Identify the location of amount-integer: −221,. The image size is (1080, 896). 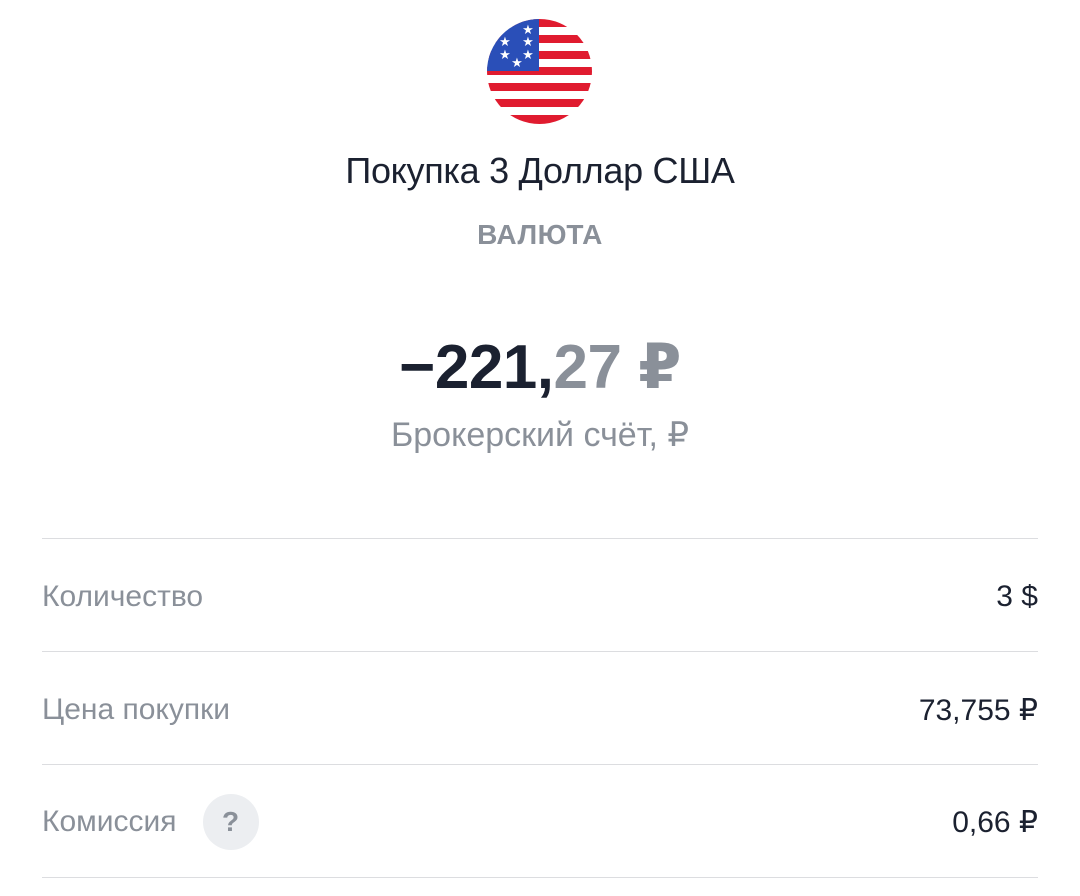
(476, 367).